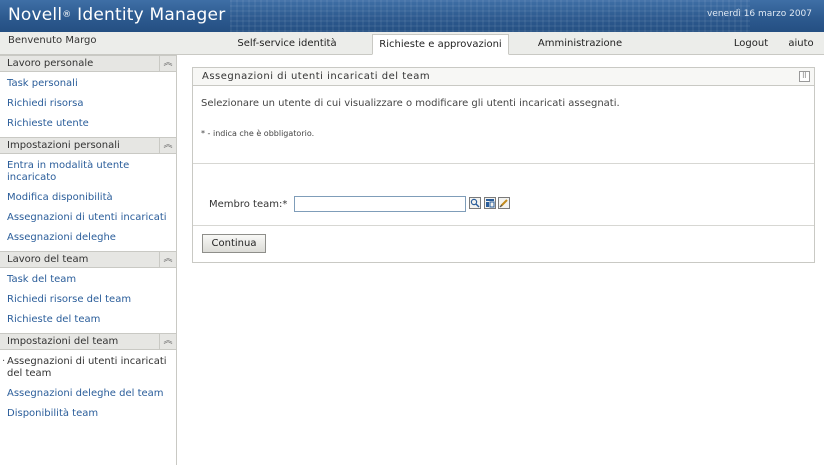 The width and height of the screenshot is (824, 465). I want to click on sidebar-item-personal-tasks: Task personali, so click(88, 84).